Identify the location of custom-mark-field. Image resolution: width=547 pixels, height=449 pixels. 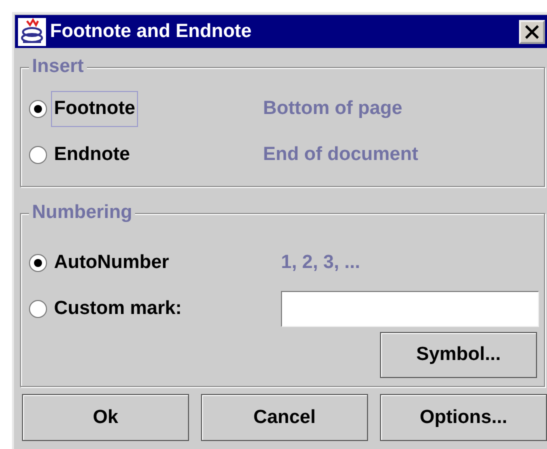
(410, 309).